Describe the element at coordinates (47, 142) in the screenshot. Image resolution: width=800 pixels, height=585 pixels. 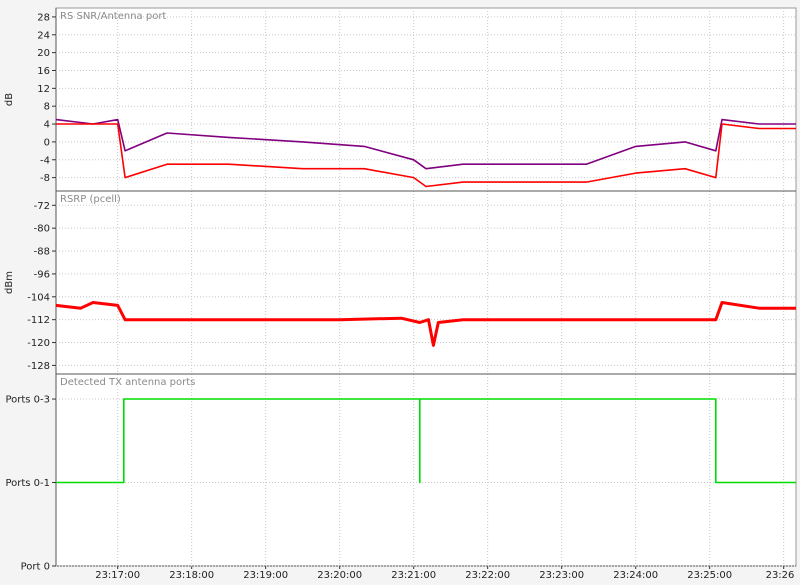
I see `y-tick-label: 0` at that location.